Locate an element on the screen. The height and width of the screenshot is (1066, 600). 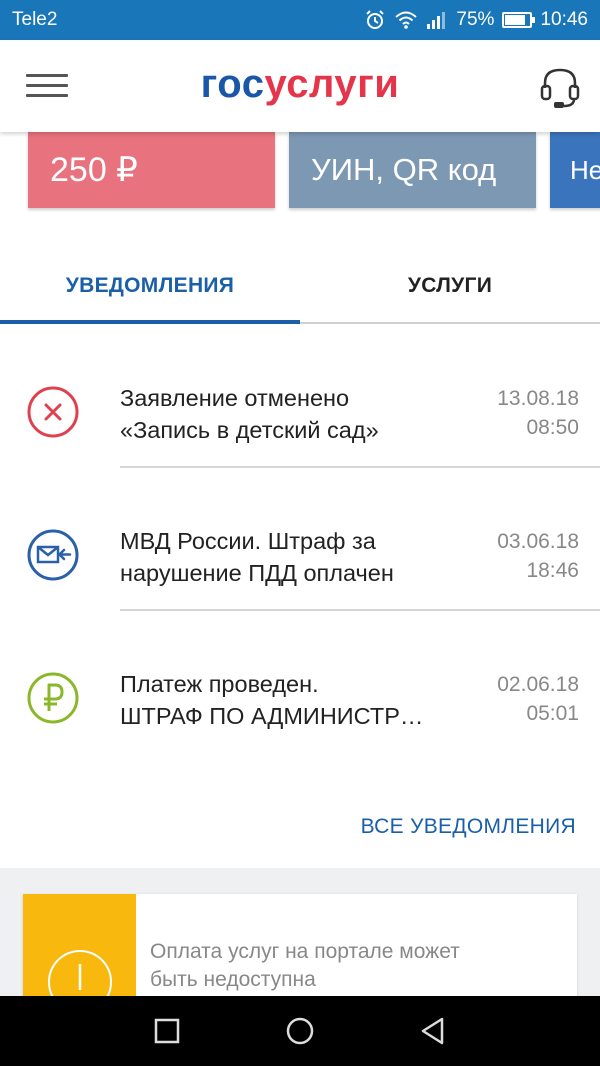
app-header: госуслуги is located at coordinates (300, 86).